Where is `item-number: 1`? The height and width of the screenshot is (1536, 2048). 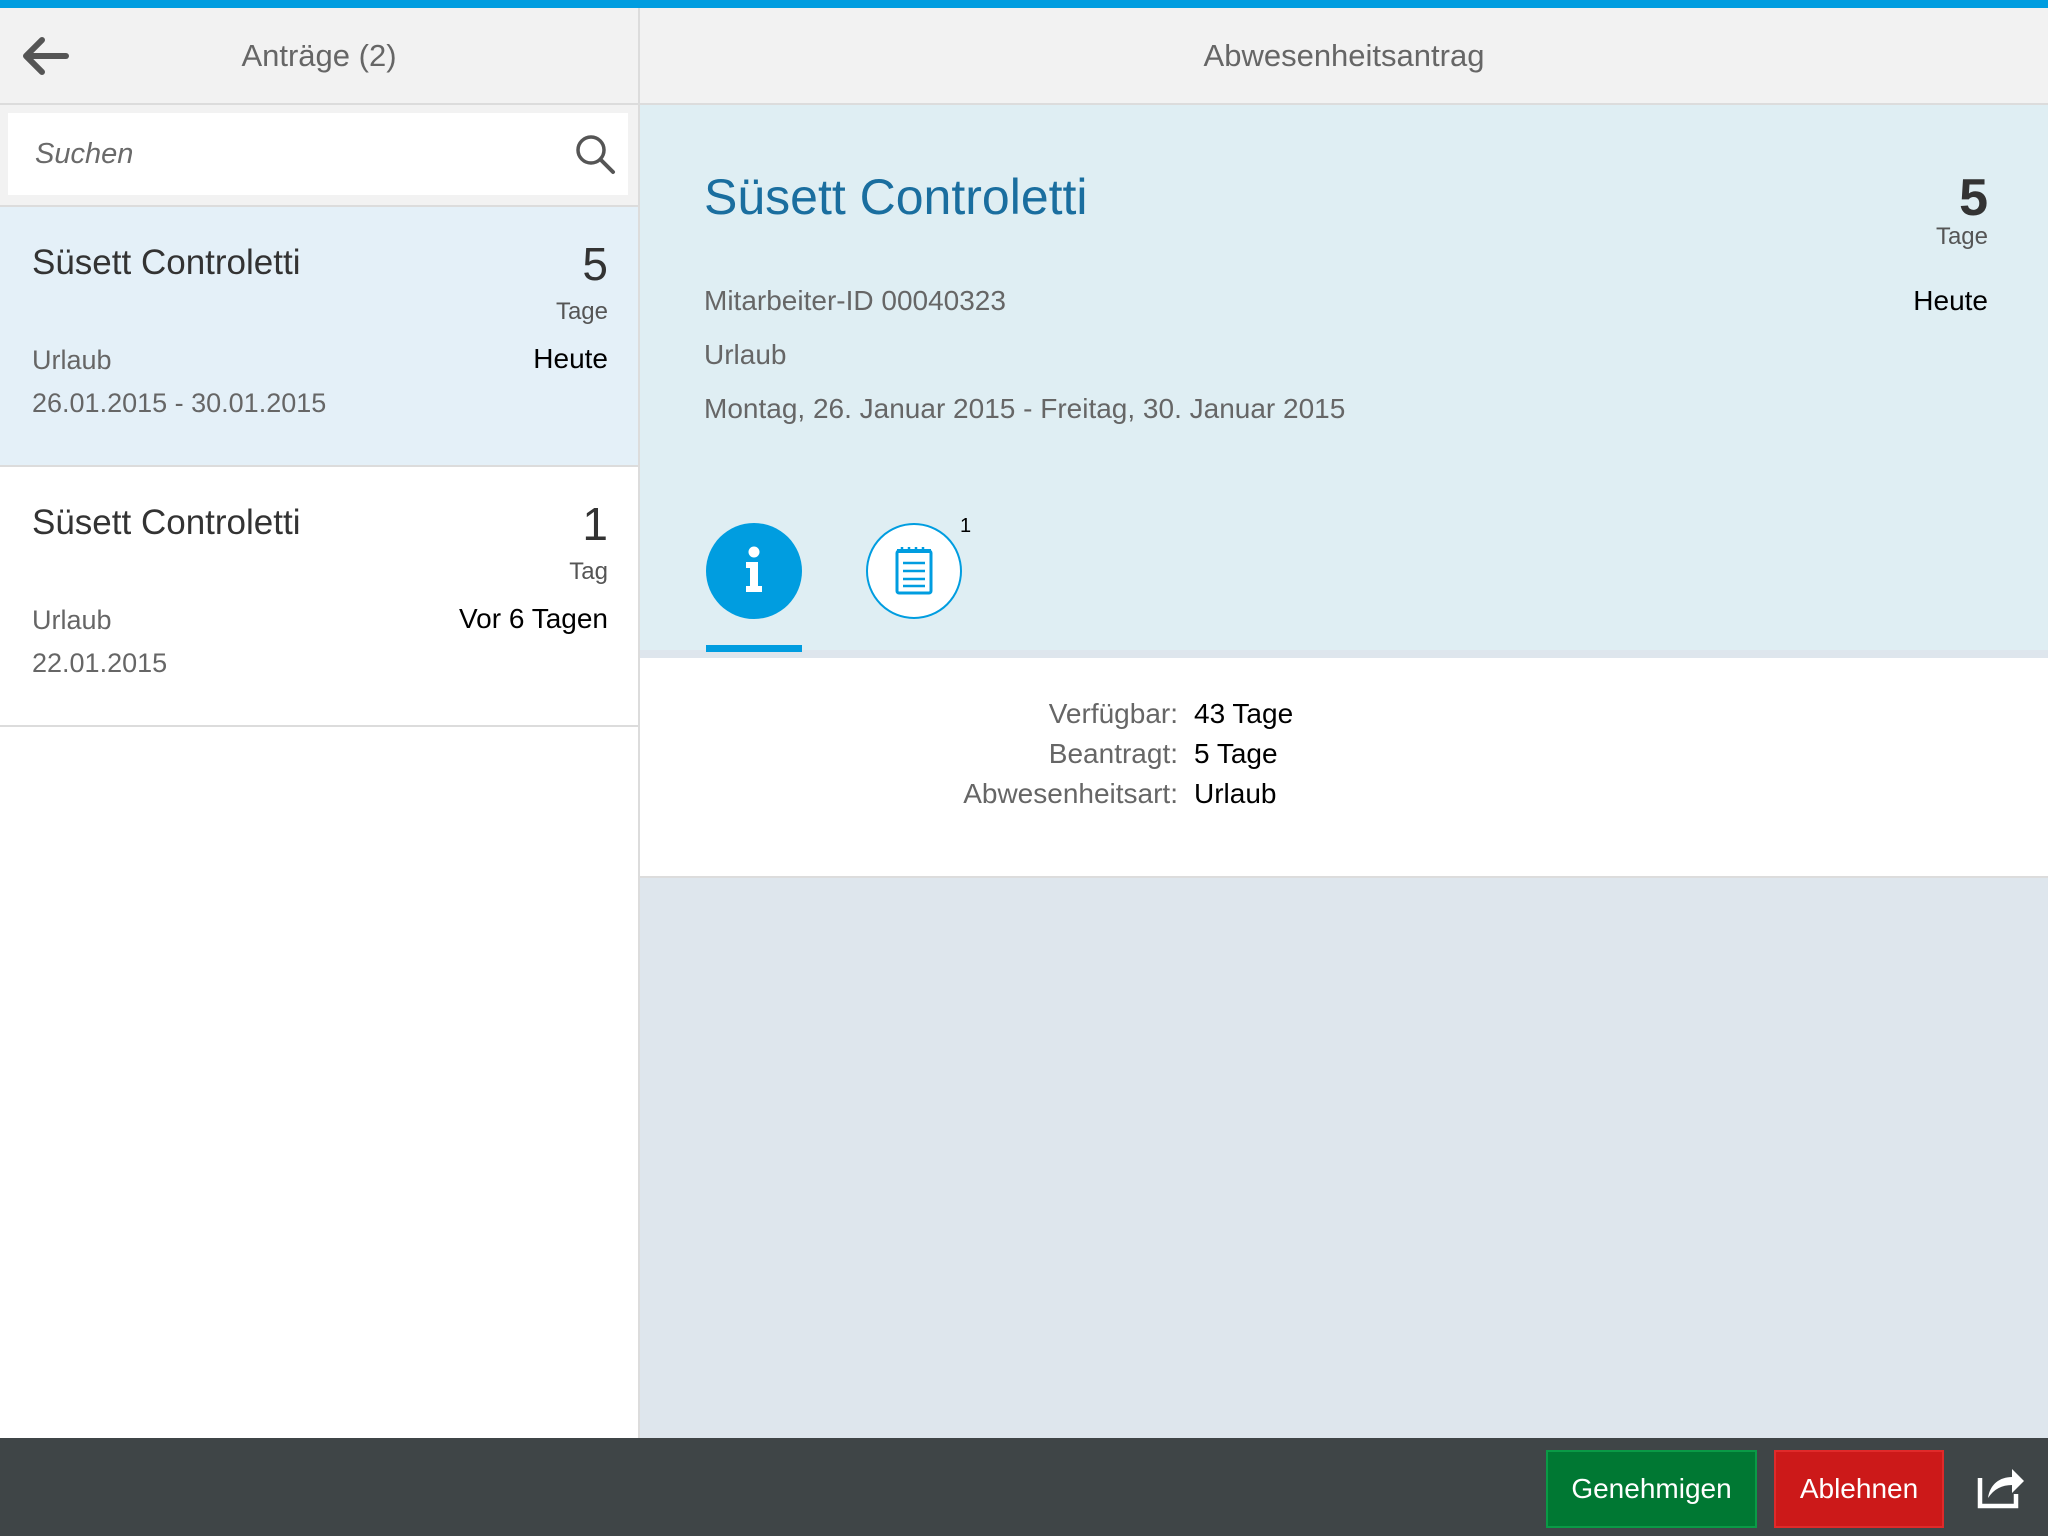
item-number: 1 is located at coordinates (595, 524).